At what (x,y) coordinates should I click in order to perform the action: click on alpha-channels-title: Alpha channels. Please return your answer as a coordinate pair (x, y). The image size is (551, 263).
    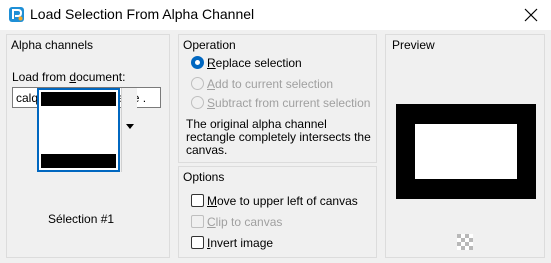
    Looking at the image, I should click on (52, 45).